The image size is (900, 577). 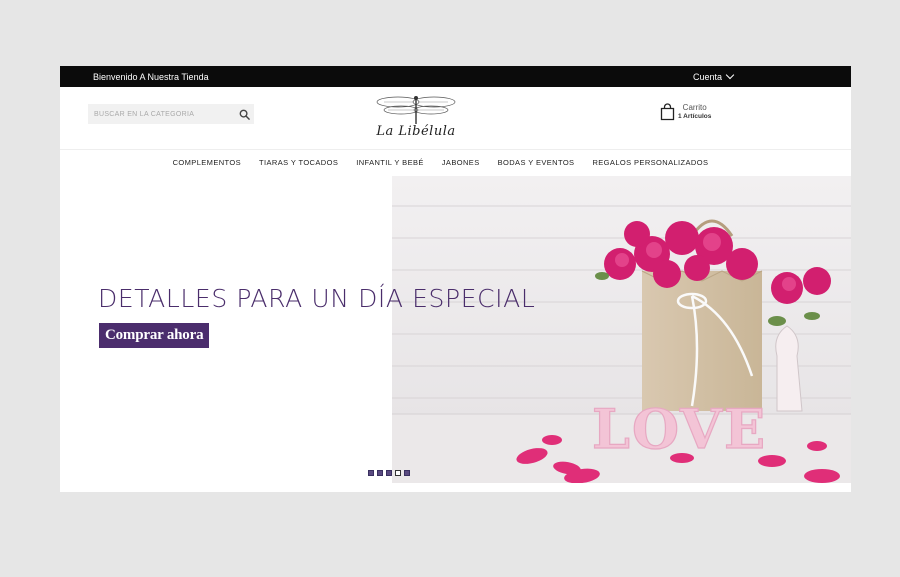 I want to click on nav-item-tiaras-y-tocados: TIARAS Y TOCADOS, so click(x=298, y=162).